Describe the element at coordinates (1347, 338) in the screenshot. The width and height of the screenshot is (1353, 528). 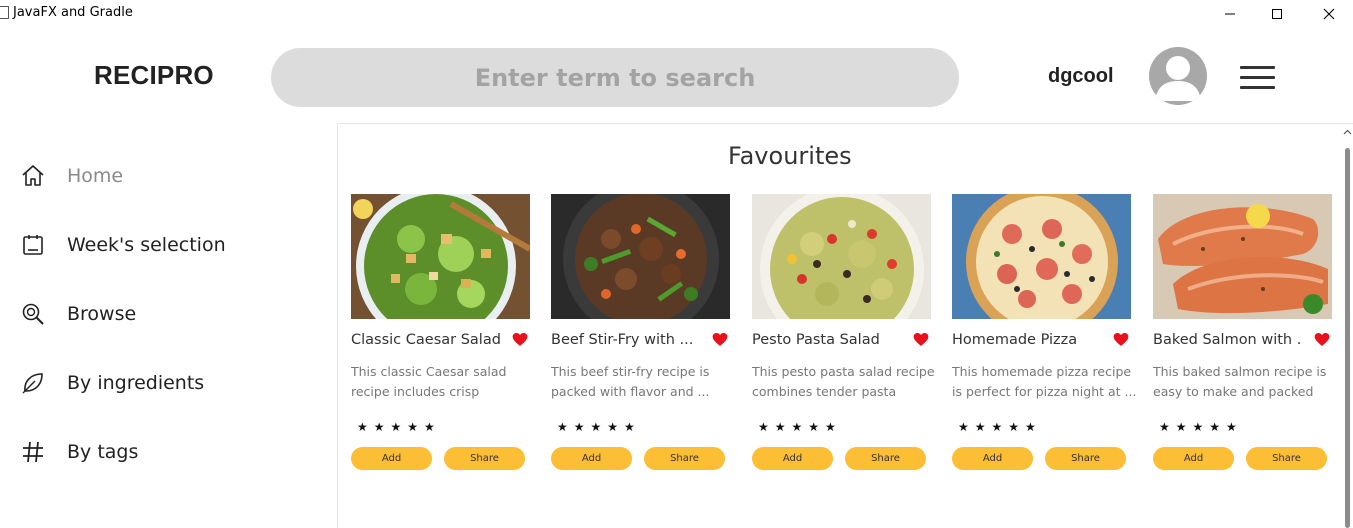
I see `scrollbar-thumb` at that location.